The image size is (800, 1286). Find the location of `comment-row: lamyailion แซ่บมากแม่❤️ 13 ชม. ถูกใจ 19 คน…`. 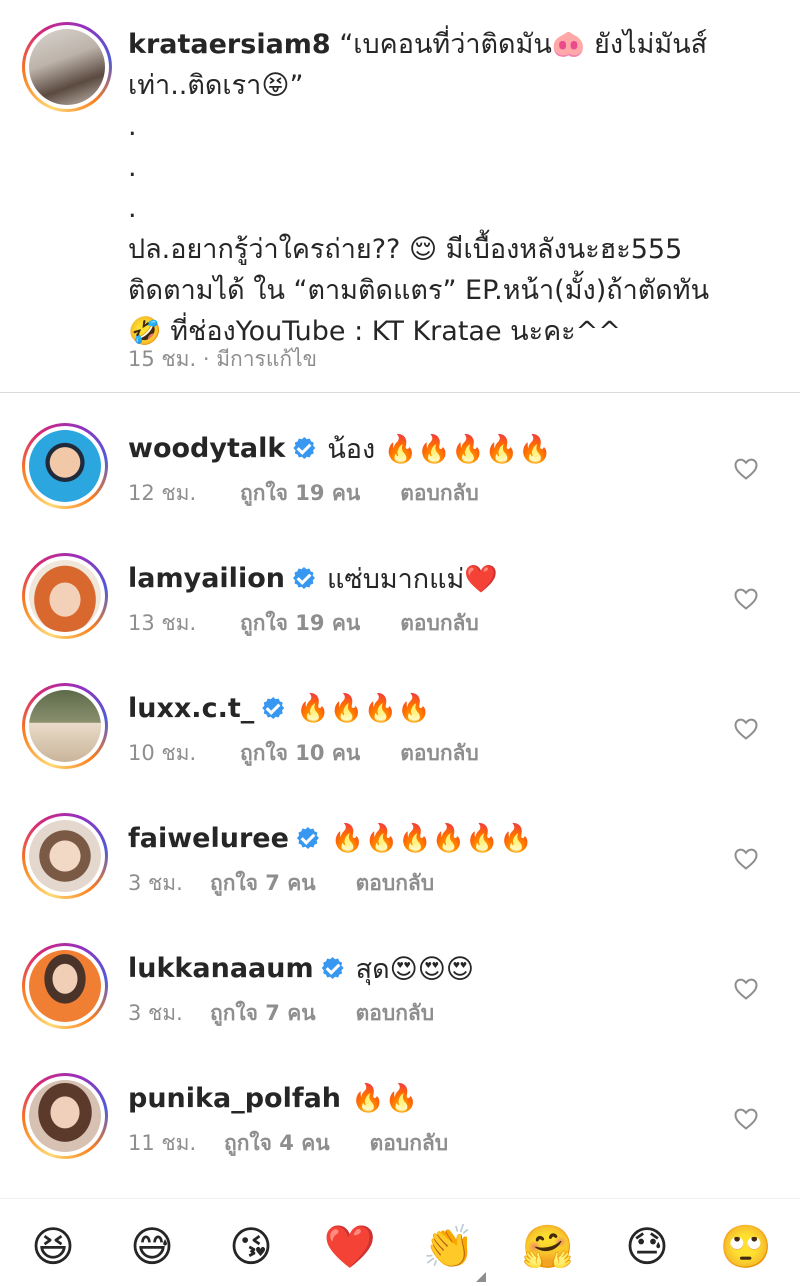

comment-row: lamyailion แซ่บมากแม่❤️ 13 ชม. ถูกใจ 19 คน… is located at coordinates (400, 618).